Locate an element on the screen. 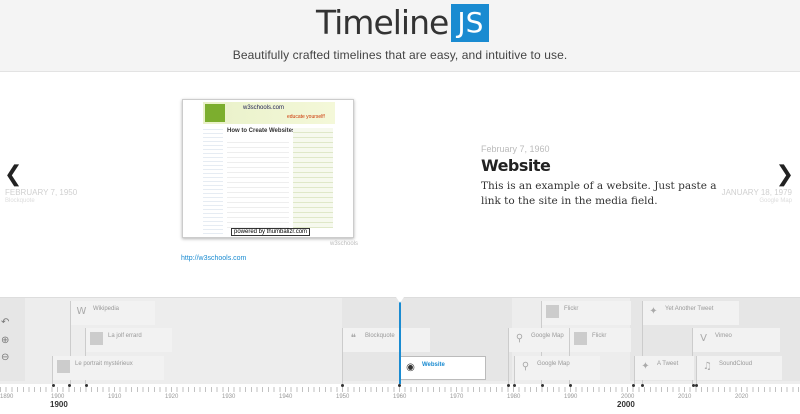 The height and width of the screenshot is (414, 800). thumbnail-powered-by: powered by thumbalizr.com is located at coordinates (271, 232).